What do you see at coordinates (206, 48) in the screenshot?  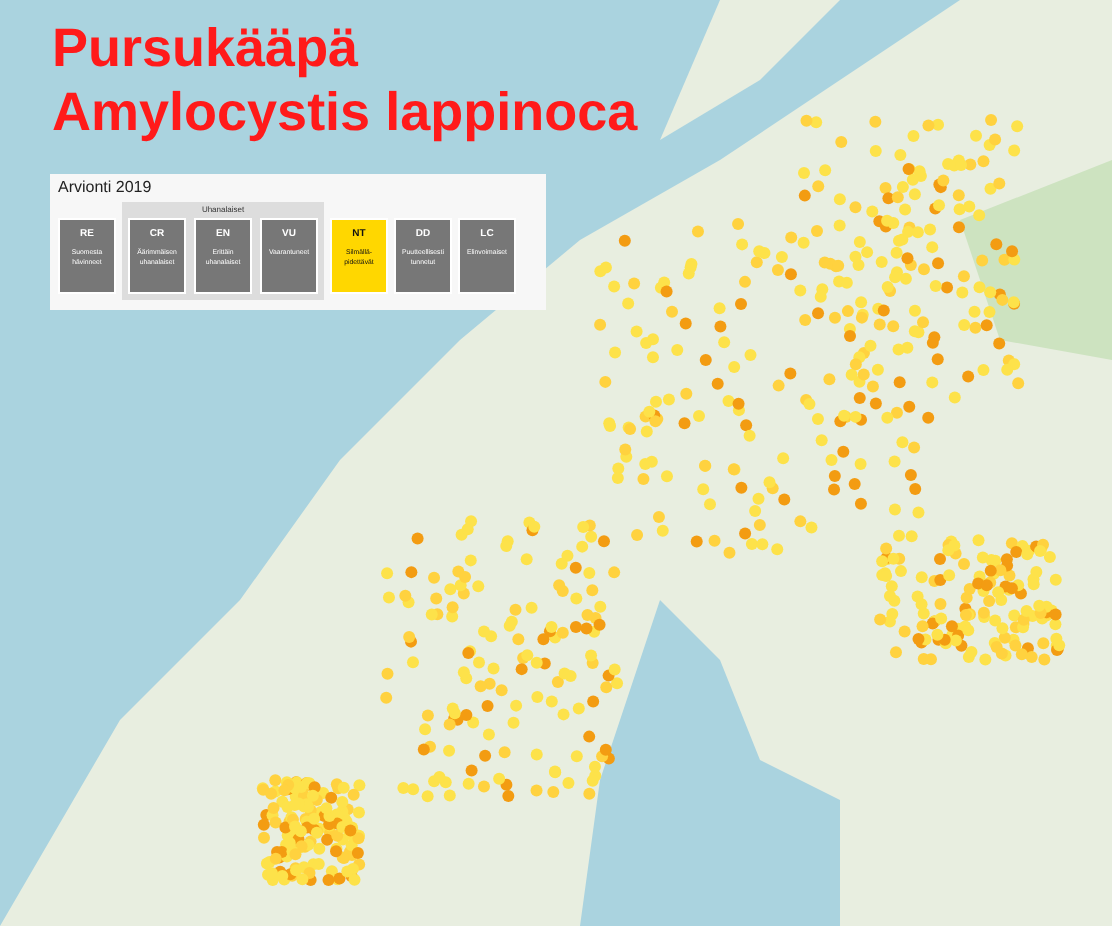 I see `species-name: Pursukääpä` at bounding box center [206, 48].